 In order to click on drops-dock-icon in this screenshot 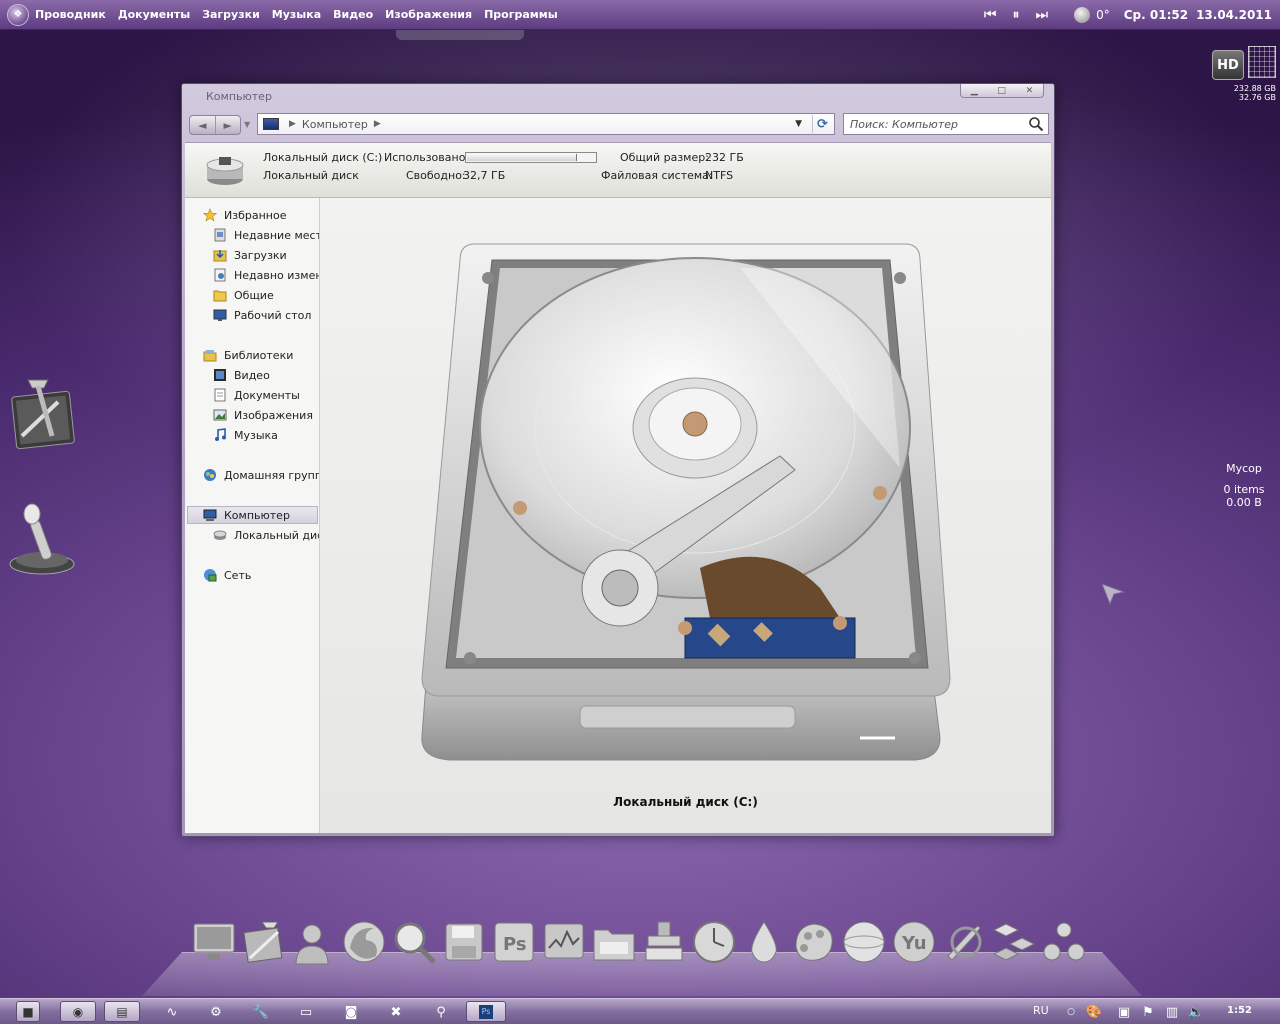, I will do `click(1064, 944)`.